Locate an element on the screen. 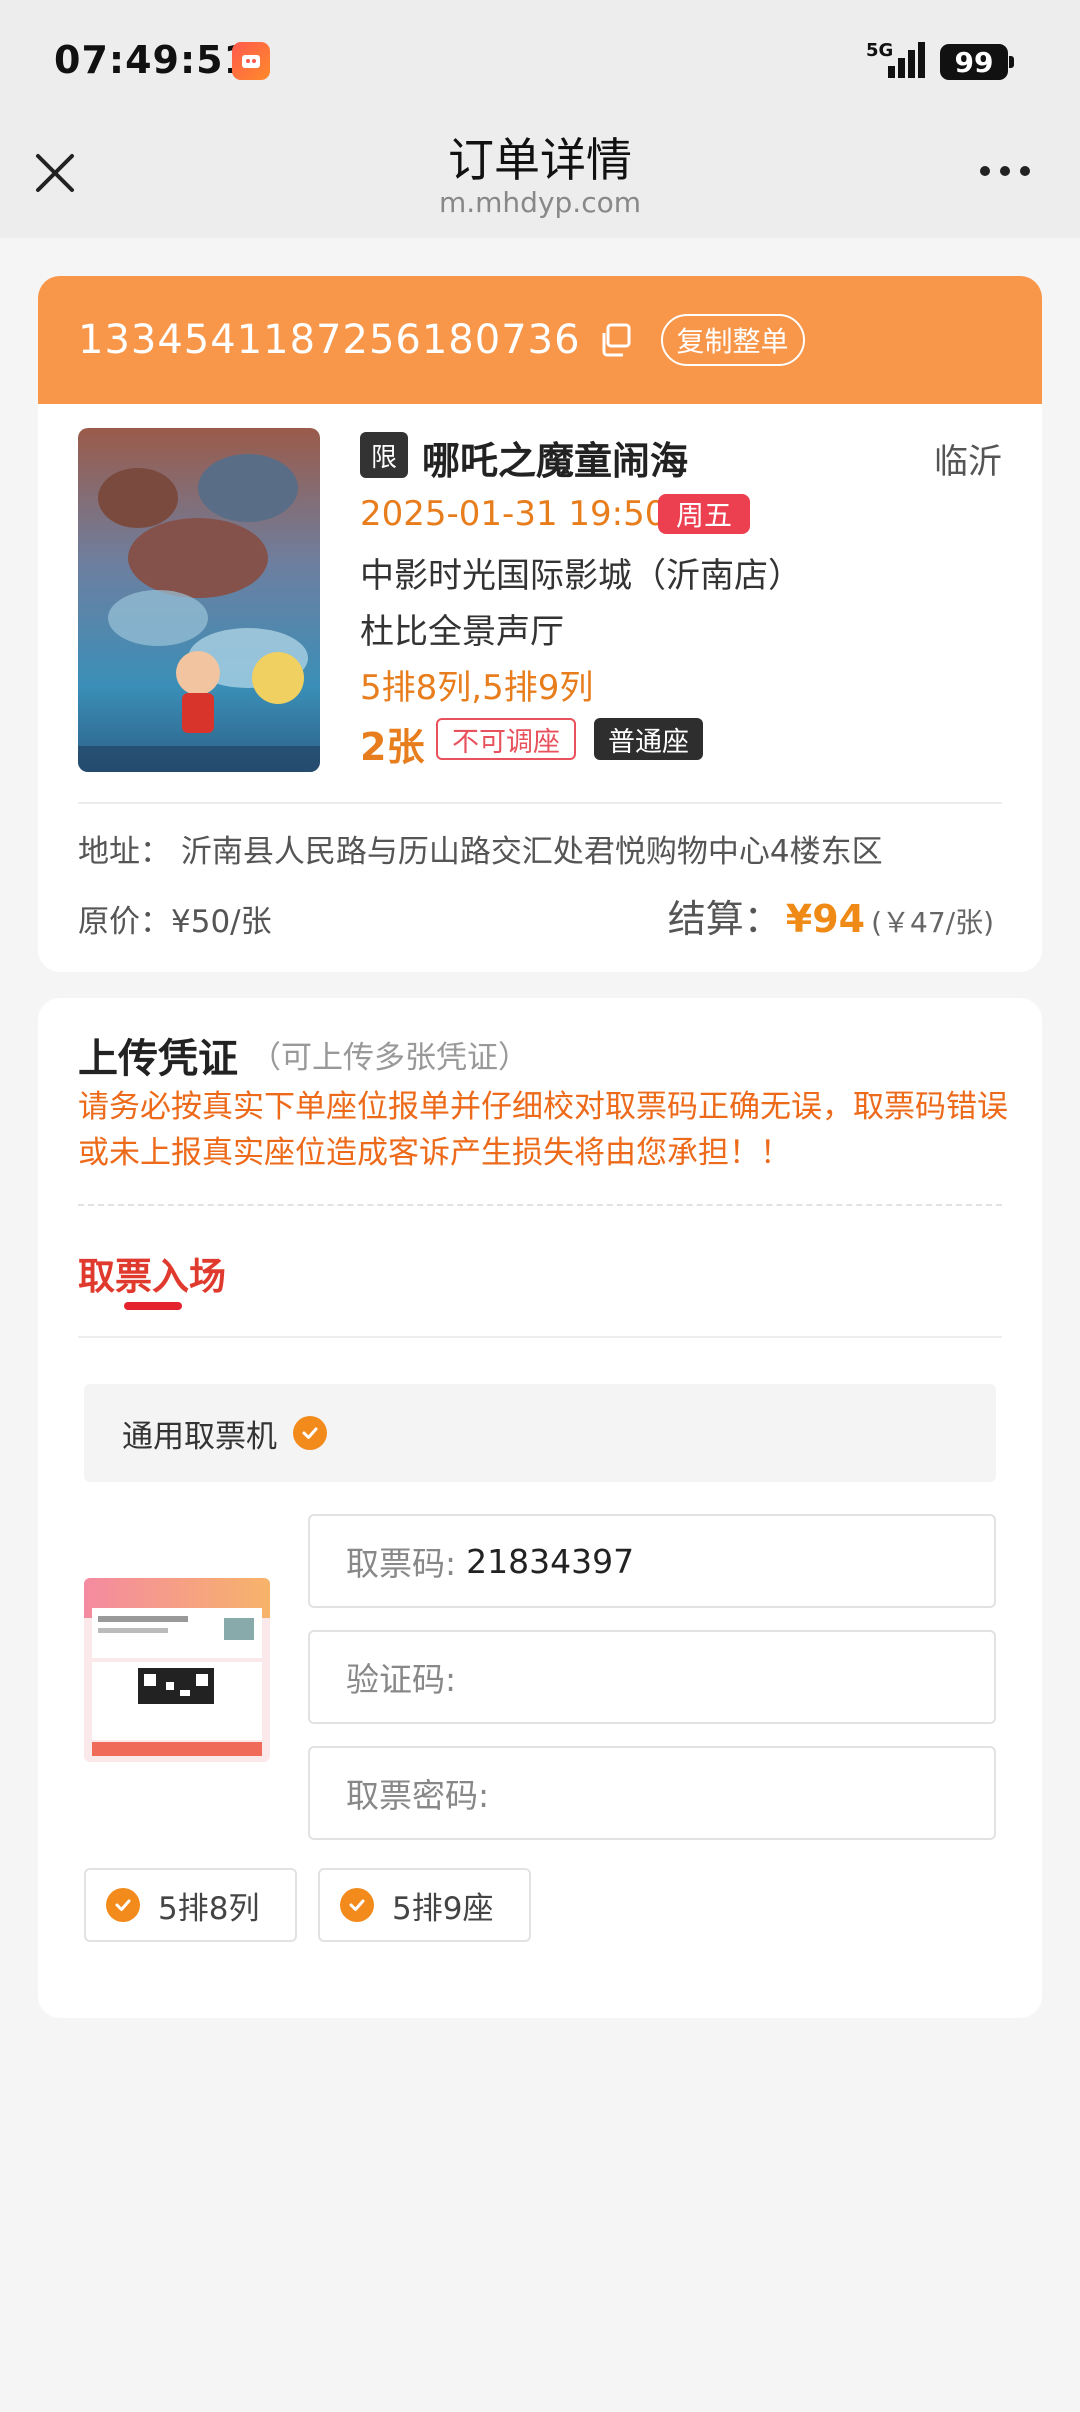  settle-amount: ¥94 is located at coordinates (825, 919).